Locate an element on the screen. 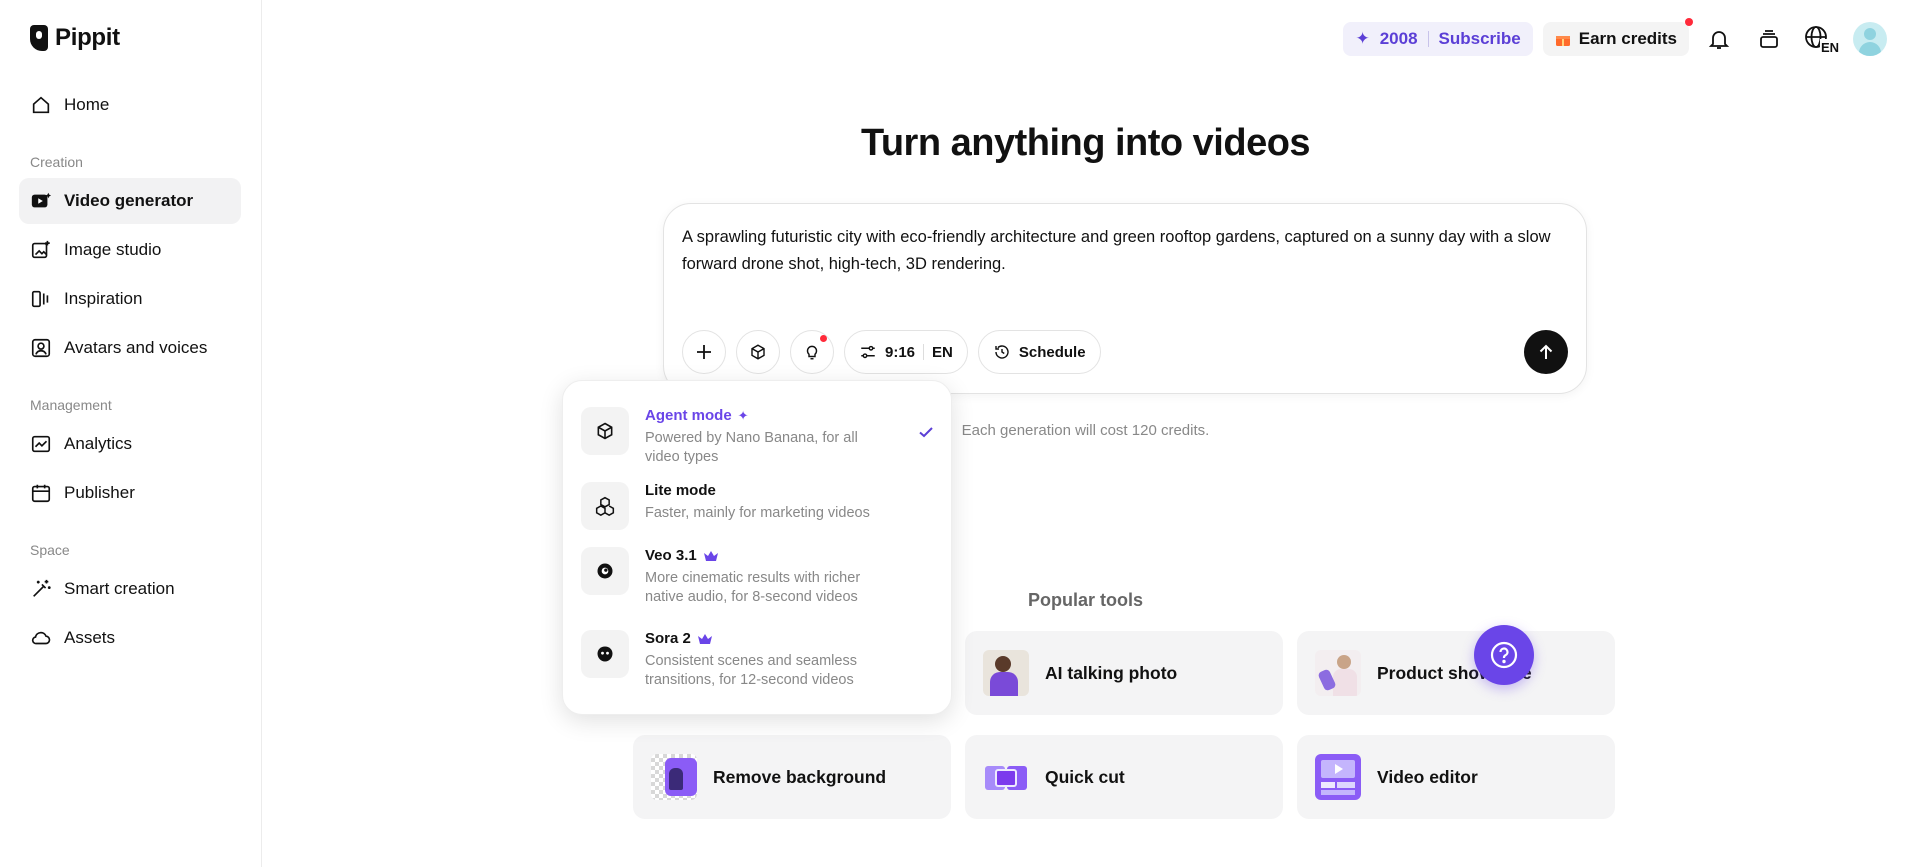 The image size is (1909, 867). tool-label: AI talking photo is located at coordinates (1111, 672).